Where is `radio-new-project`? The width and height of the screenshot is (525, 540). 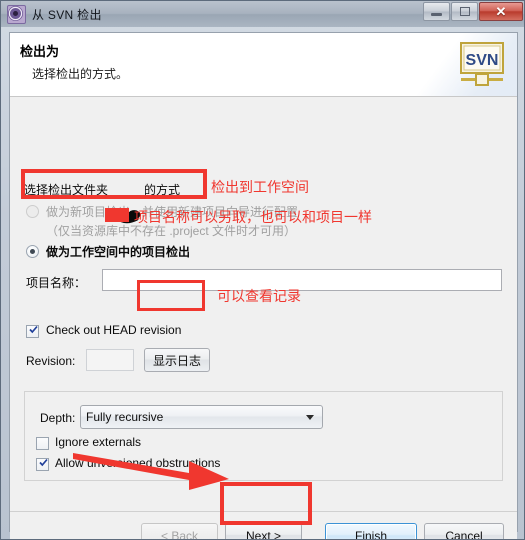
radio-new-project is located at coordinates (32, 211).